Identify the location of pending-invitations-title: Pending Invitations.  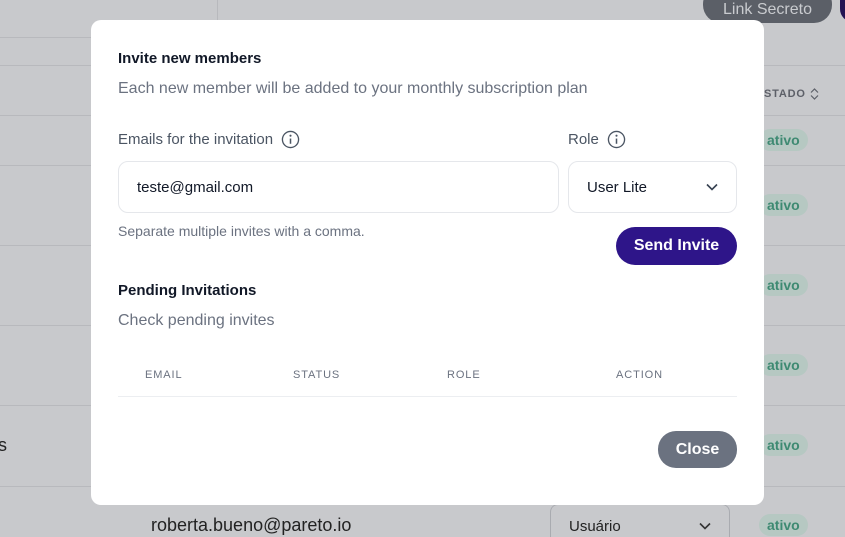
(187, 290).